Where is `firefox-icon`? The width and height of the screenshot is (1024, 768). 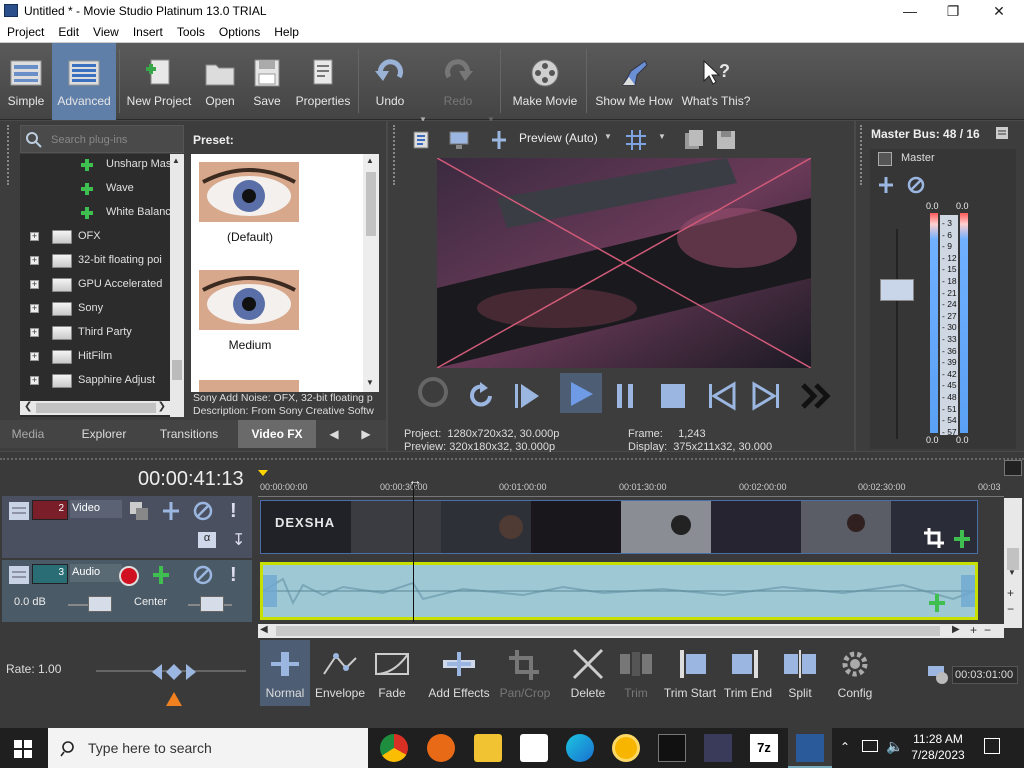 firefox-icon is located at coordinates (441, 748).